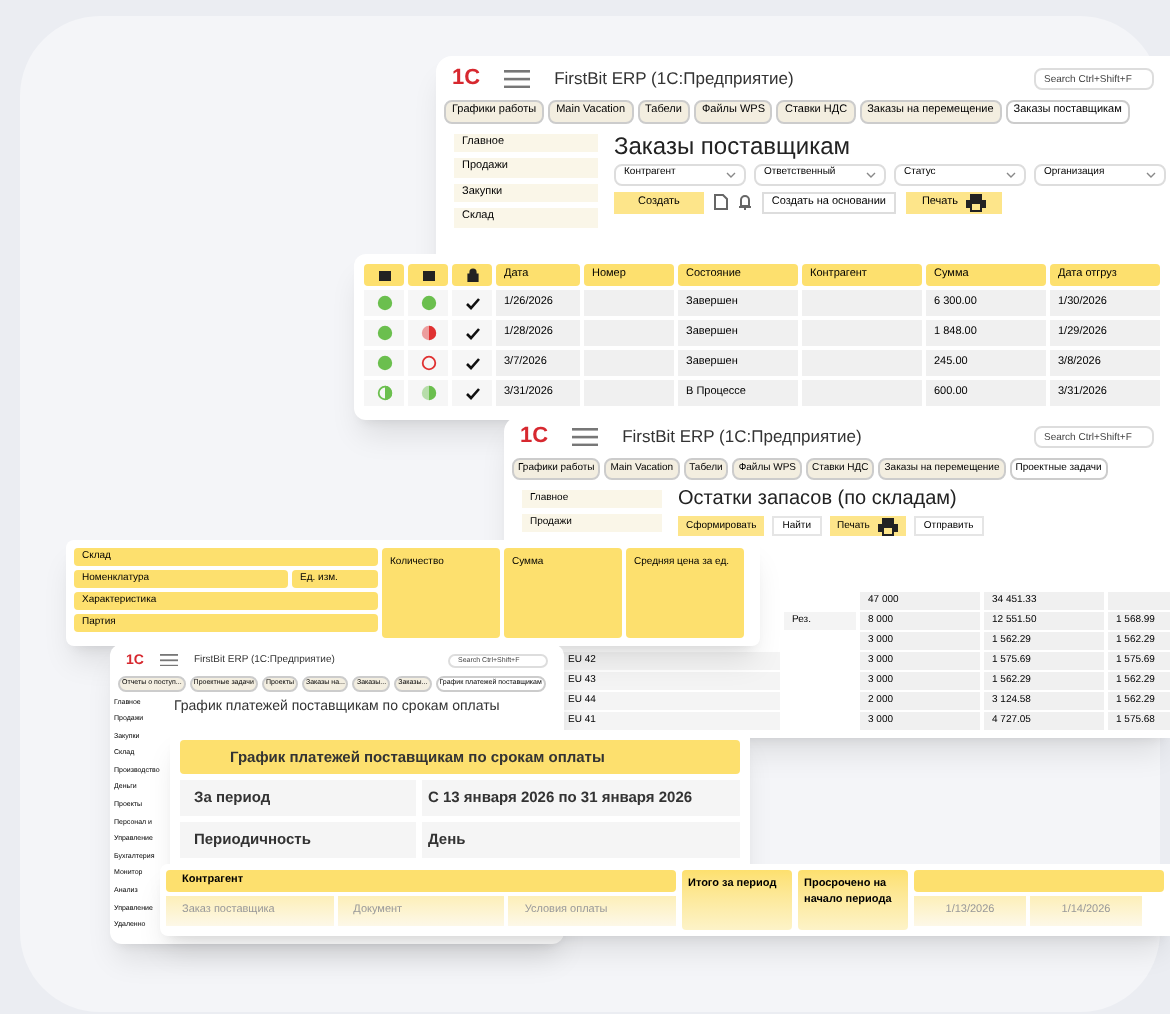 This screenshot has height=1014, width=1170. I want to click on lock-icon, so click(472, 275).